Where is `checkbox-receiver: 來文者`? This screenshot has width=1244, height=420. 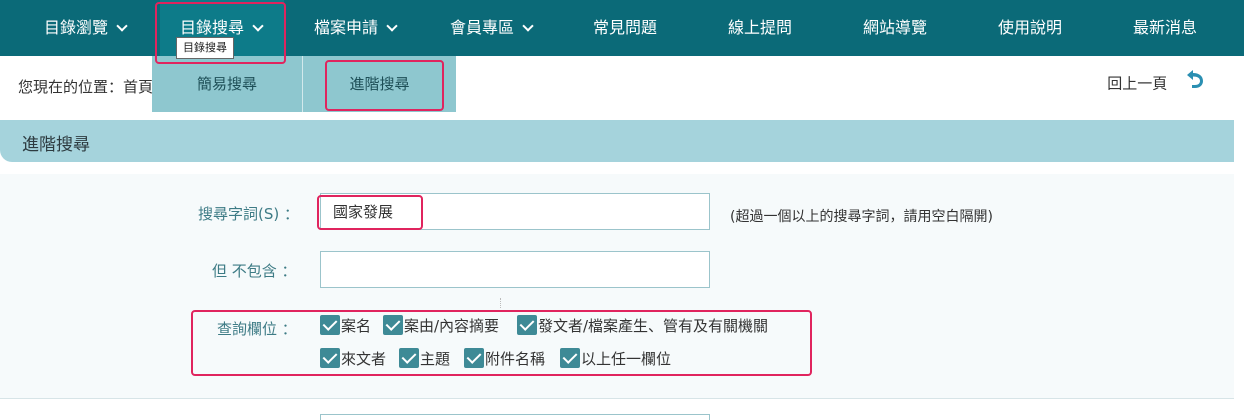
checkbox-receiver: 來文者 is located at coordinates (353, 358).